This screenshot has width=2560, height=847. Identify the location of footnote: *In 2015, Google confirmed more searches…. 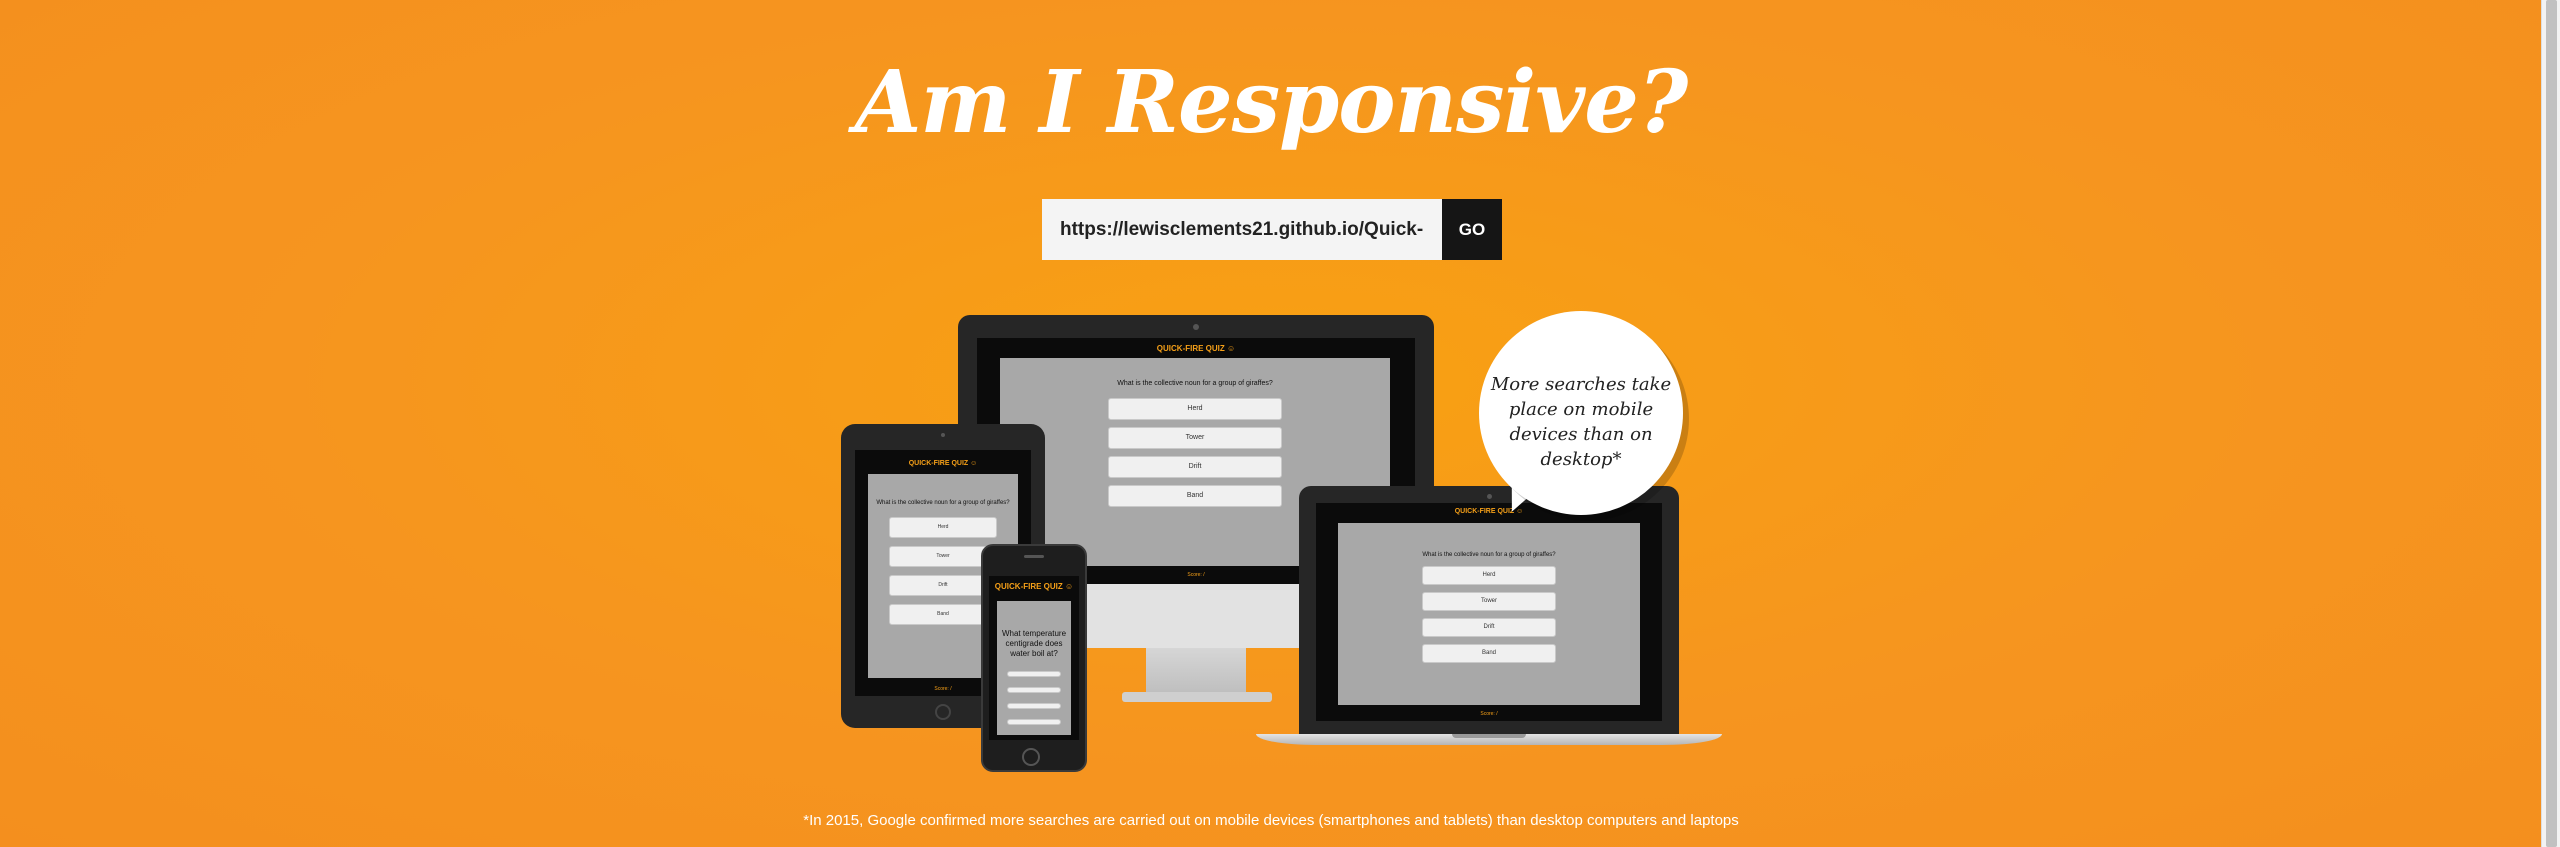
(1271, 820).